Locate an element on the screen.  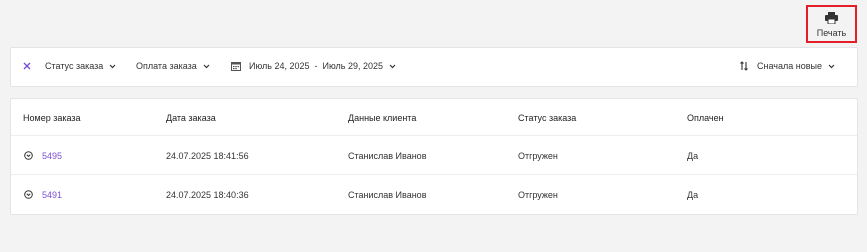
date-range-label: Июль 24, 2025 - Июль 29, 2025 is located at coordinates (316, 66).